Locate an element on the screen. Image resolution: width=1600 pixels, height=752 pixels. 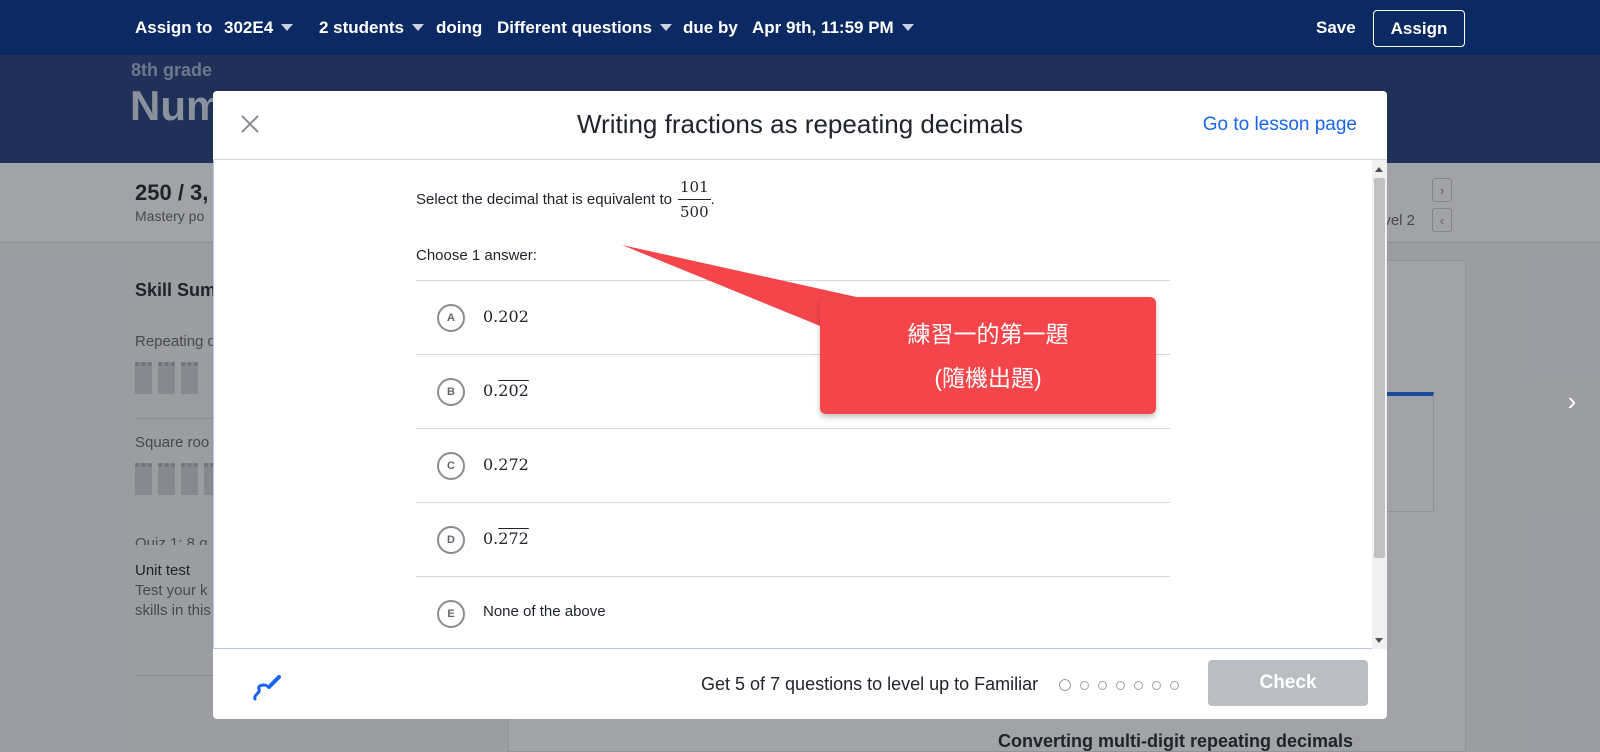
chevron-right-icon: › is located at coordinates (1572, 401).